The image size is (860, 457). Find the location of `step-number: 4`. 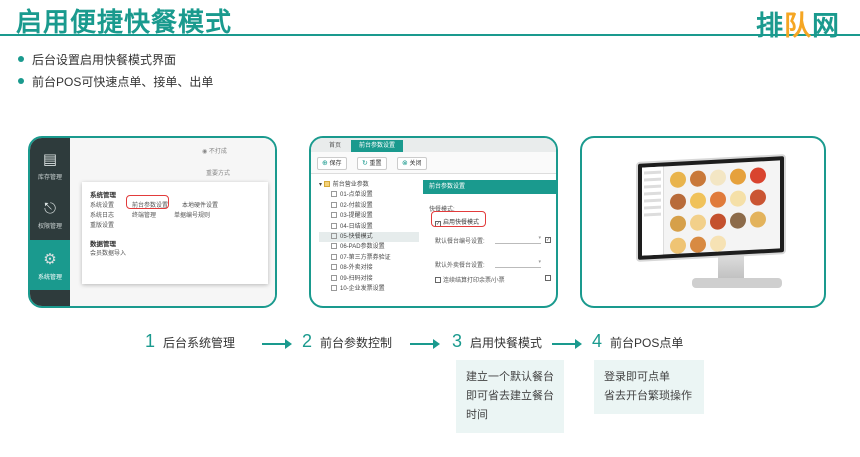

step-number: 4 is located at coordinates (597, 341).